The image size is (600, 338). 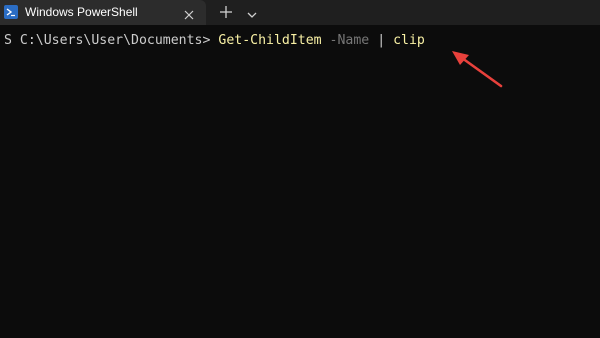 What do you see at coordinates (477, 69) in the screenshot?
I see `annotation-arrow-icon` at bounding box center [477, 69].